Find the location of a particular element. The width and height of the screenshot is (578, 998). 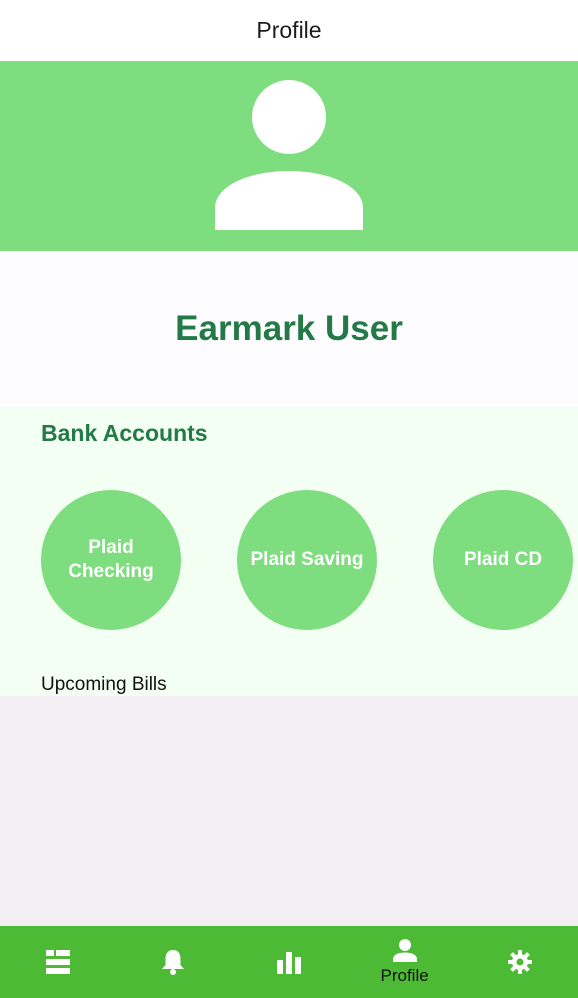

user-name: Earmark User is located at coordinates (289, 328).